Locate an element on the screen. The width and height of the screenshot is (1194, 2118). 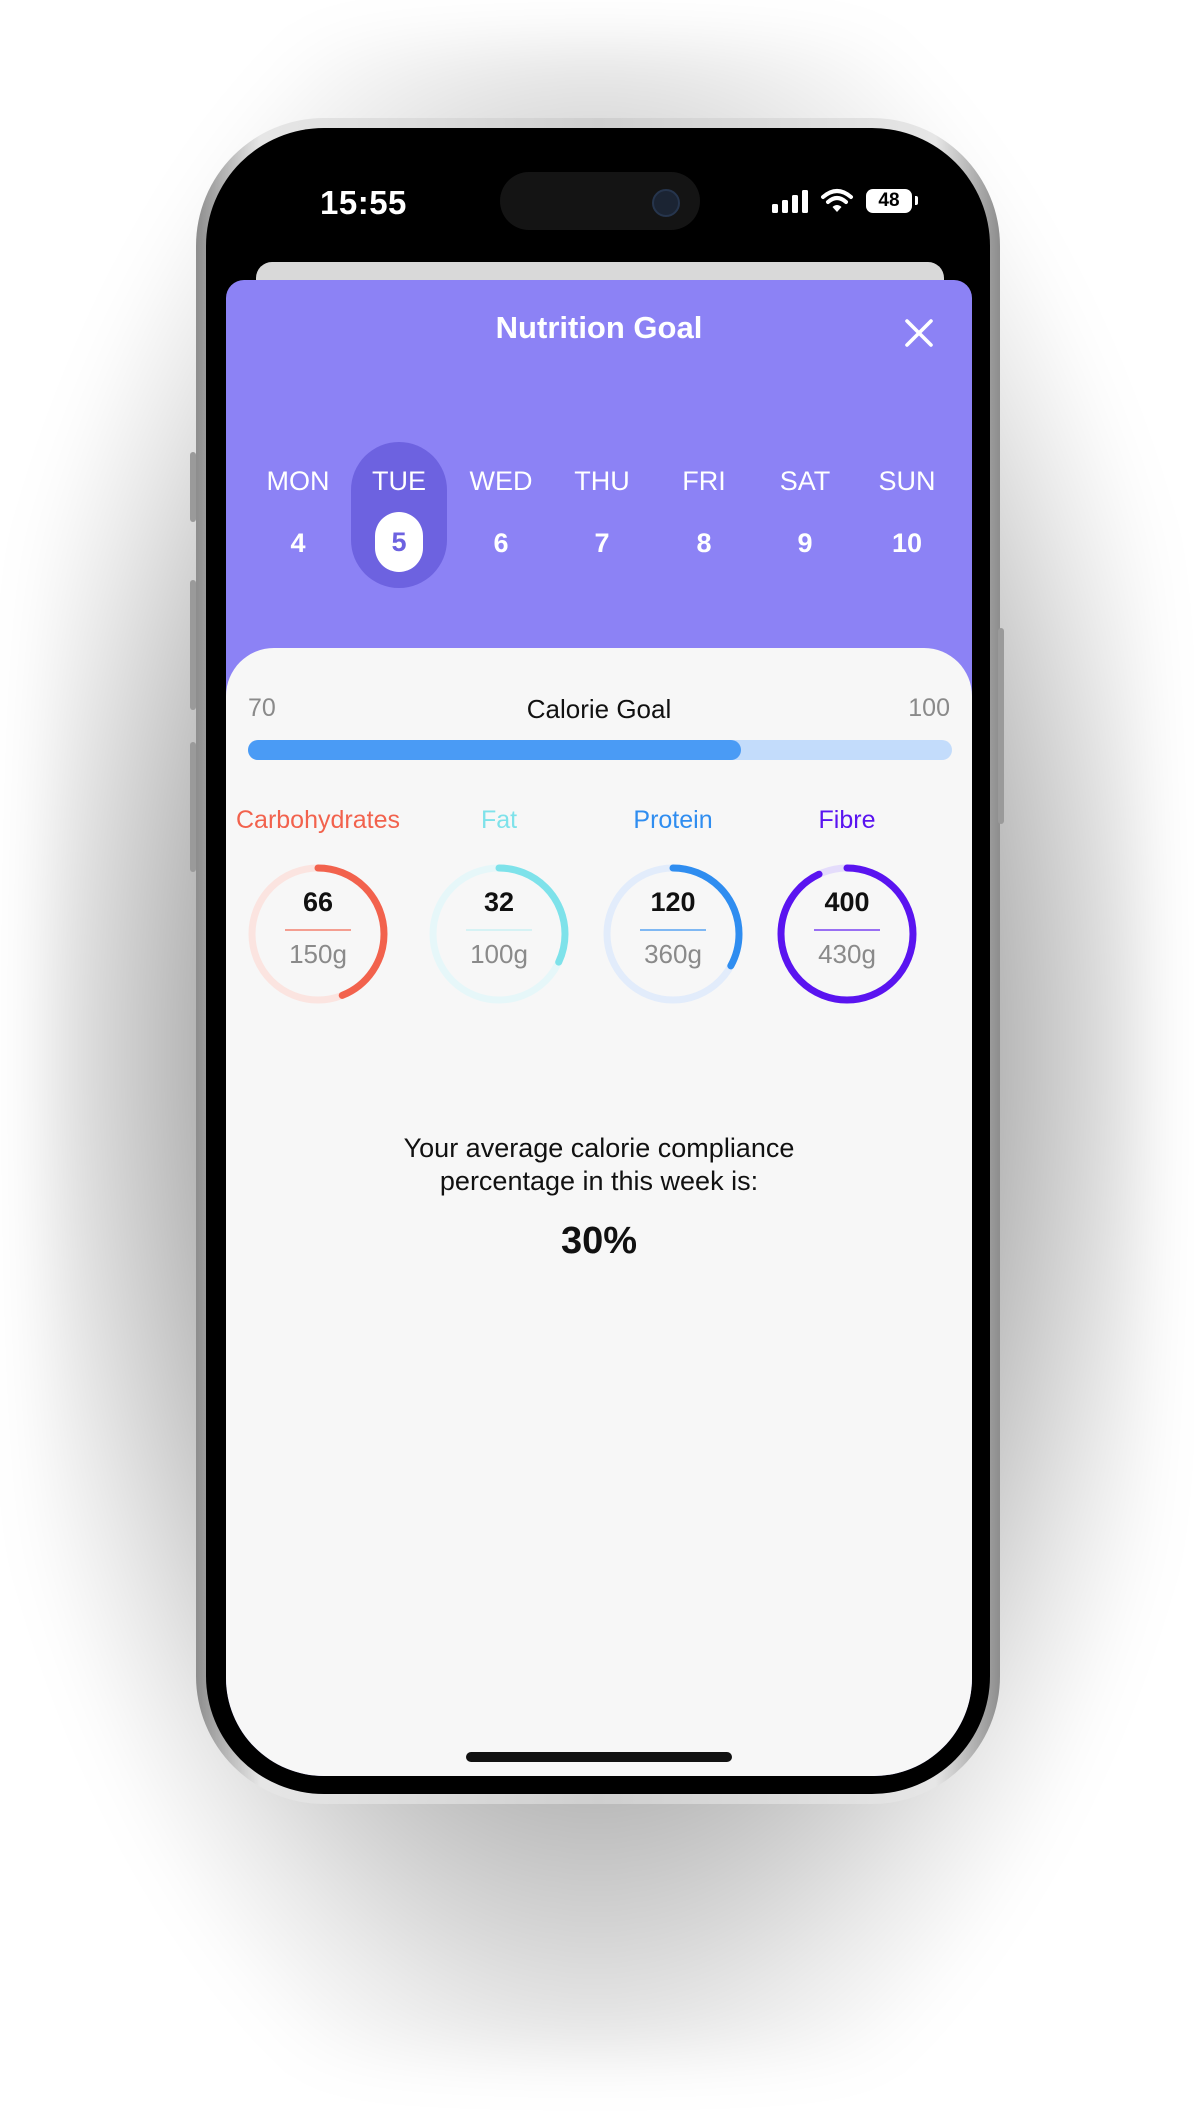
macro-ring: 66 150g is located at coordinates (318, 934).